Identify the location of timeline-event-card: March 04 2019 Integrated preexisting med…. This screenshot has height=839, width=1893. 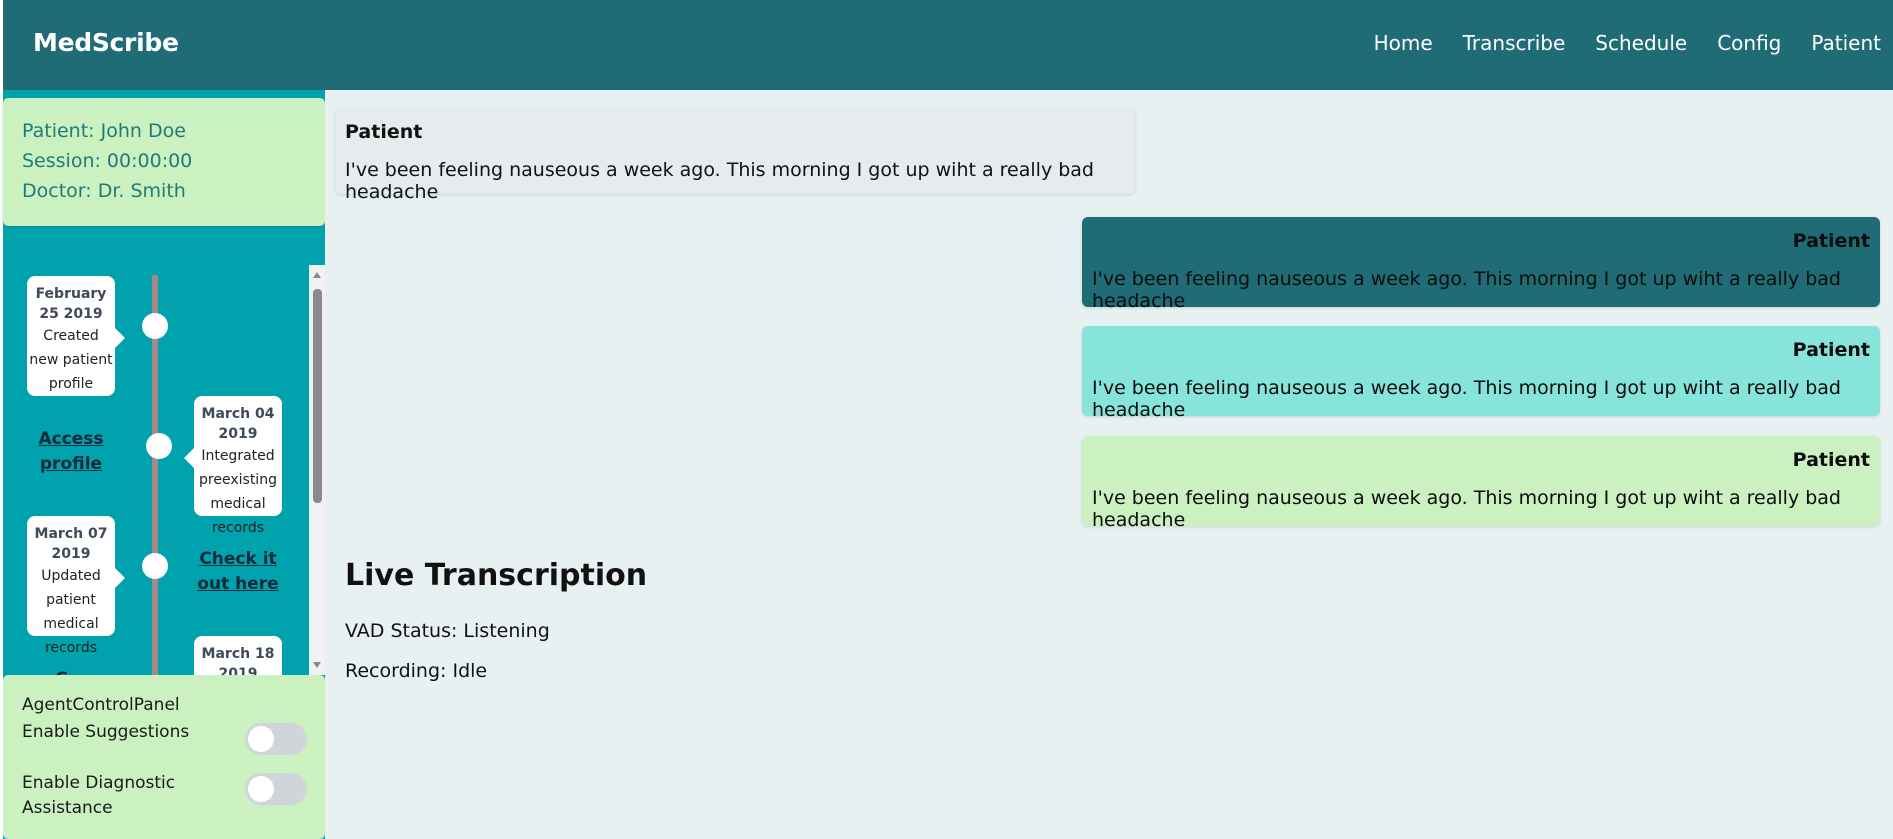
(233, 466).